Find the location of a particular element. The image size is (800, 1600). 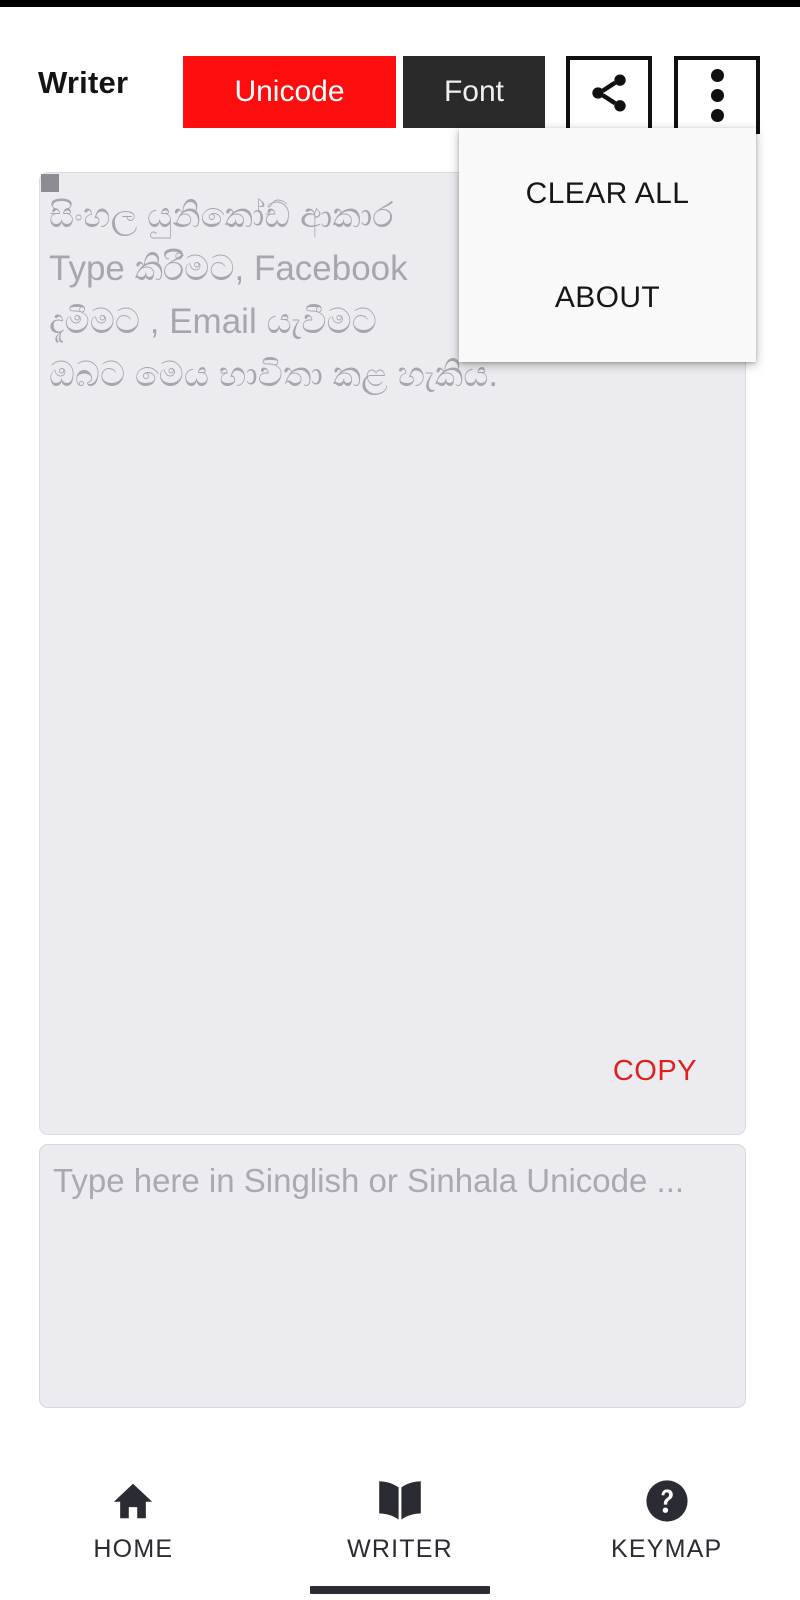

overflow-dropdown-menu: CLEAR ALL ABOUT is located at coordinates (607, 245).